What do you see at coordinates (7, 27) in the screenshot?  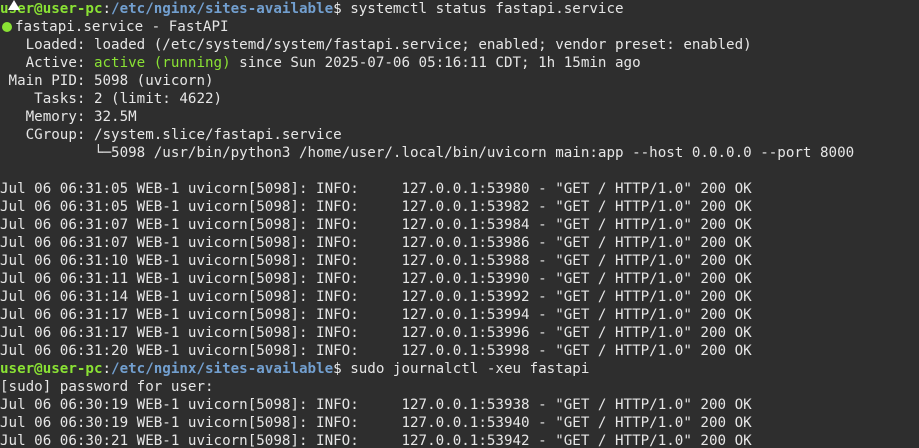 I see `status-dot-icon` at bounding box center [7, 27].